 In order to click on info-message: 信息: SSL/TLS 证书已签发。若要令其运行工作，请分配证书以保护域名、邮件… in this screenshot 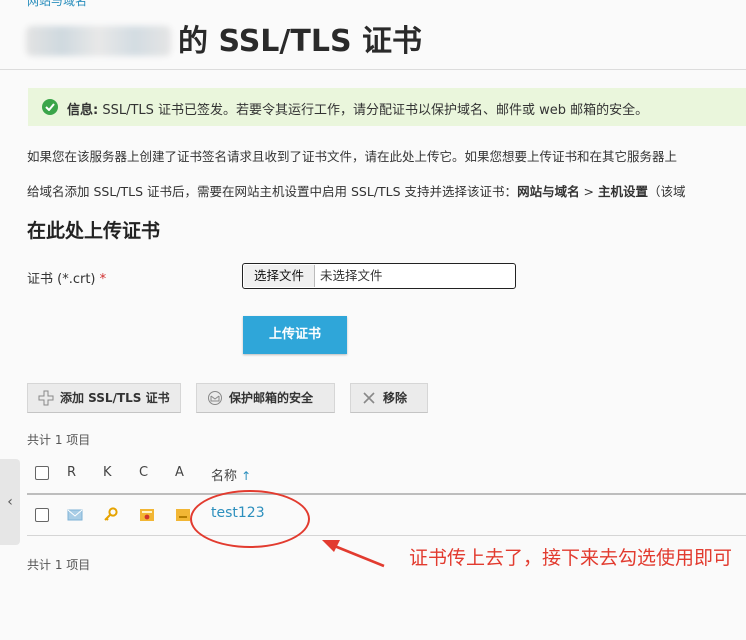, I will do `click(387, 107)`.